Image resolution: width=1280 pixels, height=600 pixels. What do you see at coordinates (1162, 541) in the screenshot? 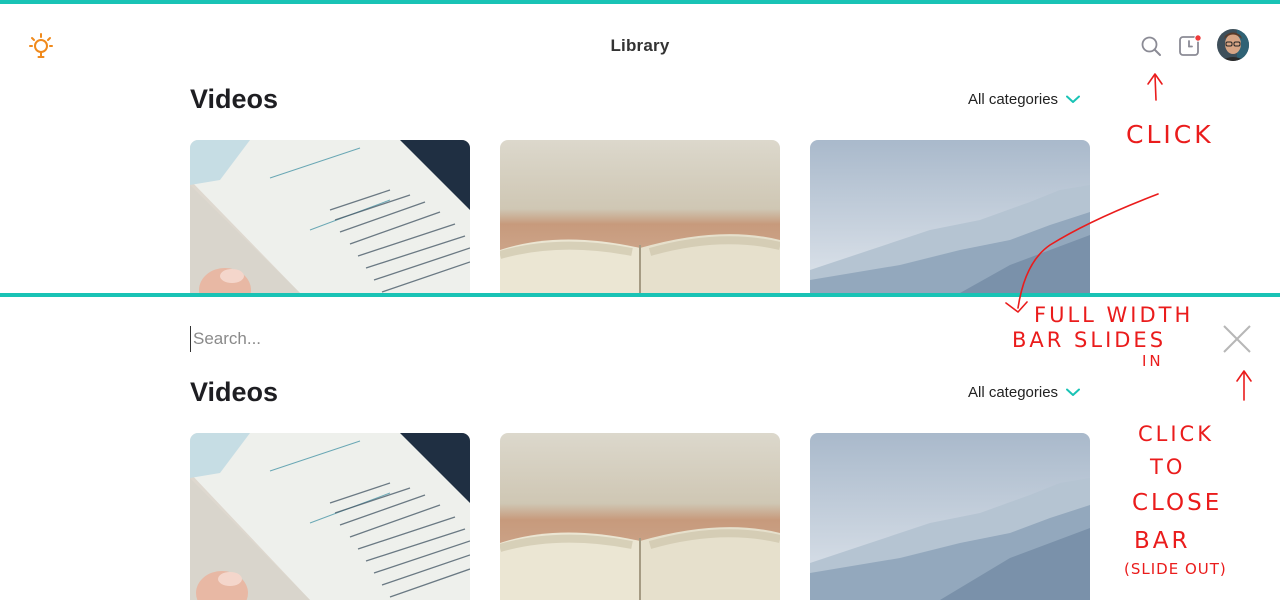
I see `annotation-close-line4: BAR` at bounding box center [1162, 541].